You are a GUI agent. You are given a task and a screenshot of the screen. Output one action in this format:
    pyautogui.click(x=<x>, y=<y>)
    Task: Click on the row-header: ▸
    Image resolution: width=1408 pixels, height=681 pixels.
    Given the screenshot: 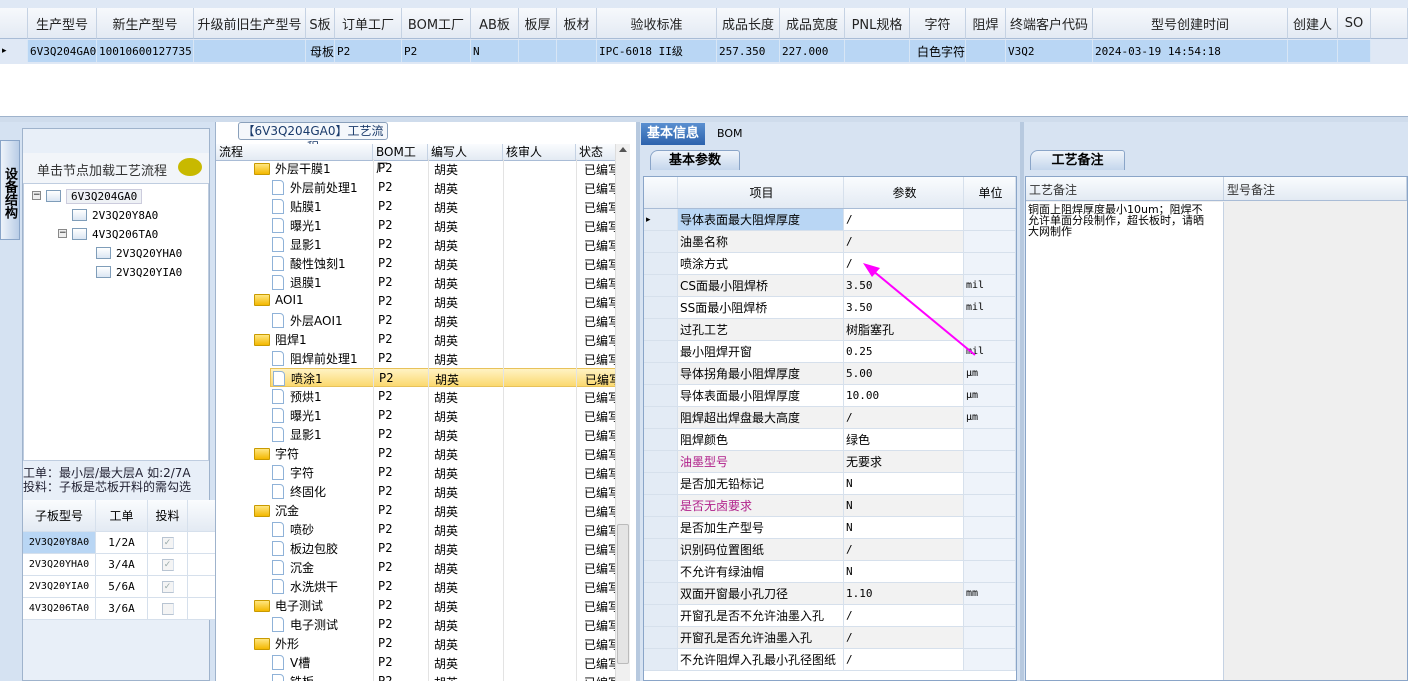 What is the action you would take?
    pyautogui.click(x=661, y=219)
    